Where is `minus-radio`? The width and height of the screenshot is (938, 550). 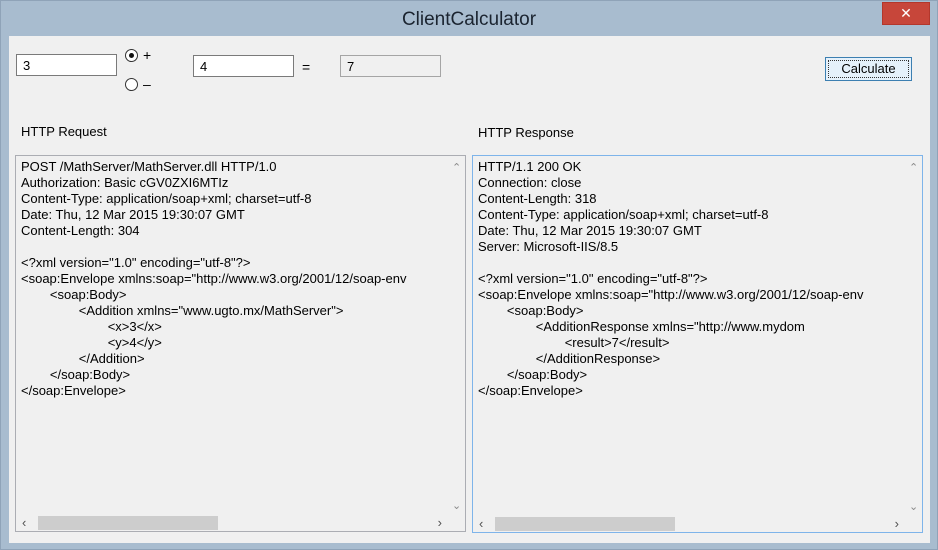 minus-radio is located at coordinates (131, 84).